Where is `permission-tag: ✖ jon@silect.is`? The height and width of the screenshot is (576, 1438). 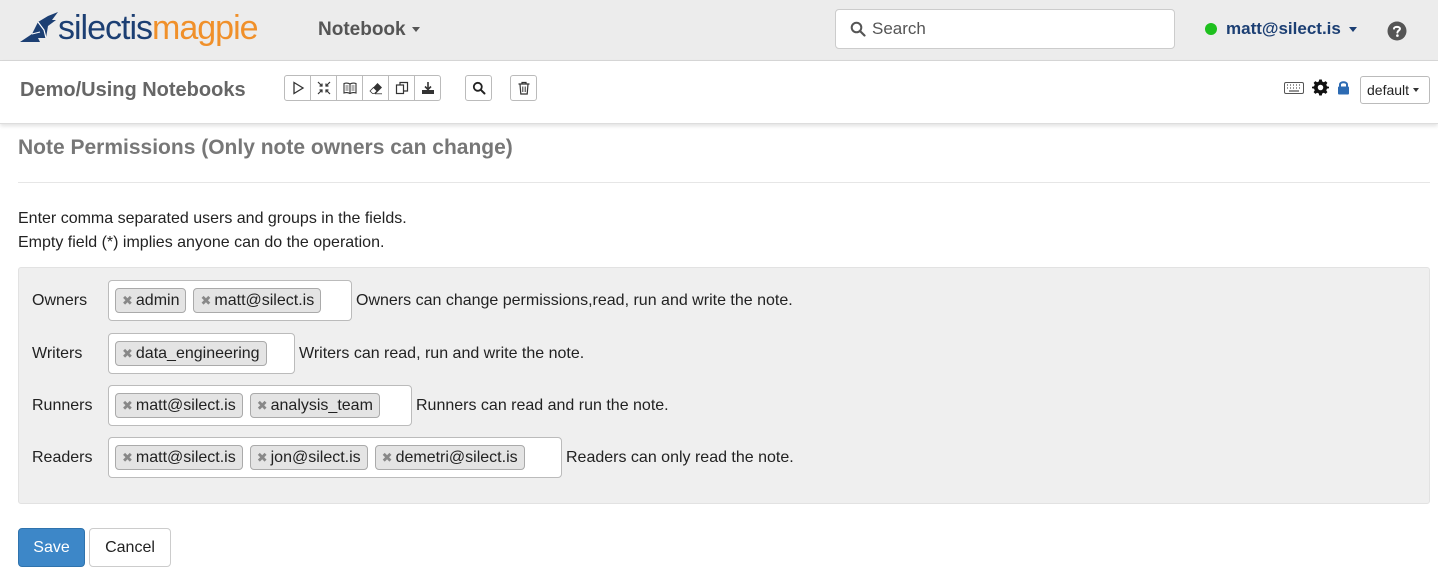 permission-tag: ✖ jon@silect.is is located at coordinates (308, 457).